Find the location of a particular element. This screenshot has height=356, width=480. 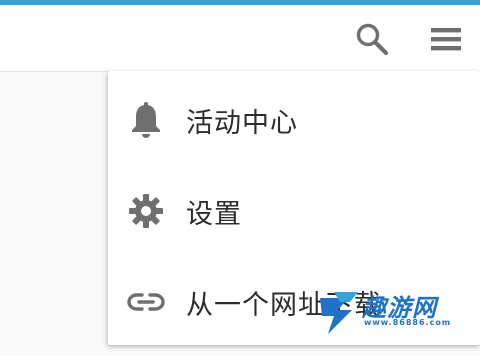

search-icon is located at coordinates (372, 39).